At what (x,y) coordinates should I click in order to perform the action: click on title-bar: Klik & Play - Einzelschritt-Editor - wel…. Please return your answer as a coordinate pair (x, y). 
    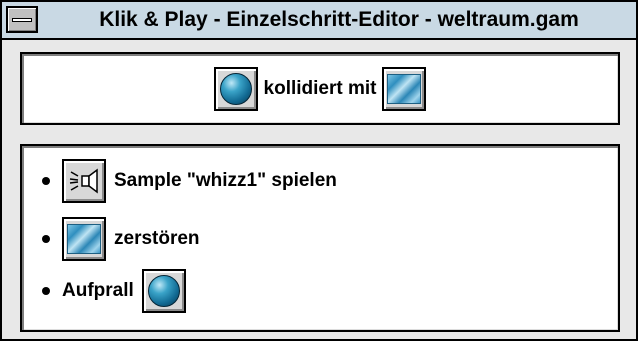
    Looking at the image, I should click on (319, 21).